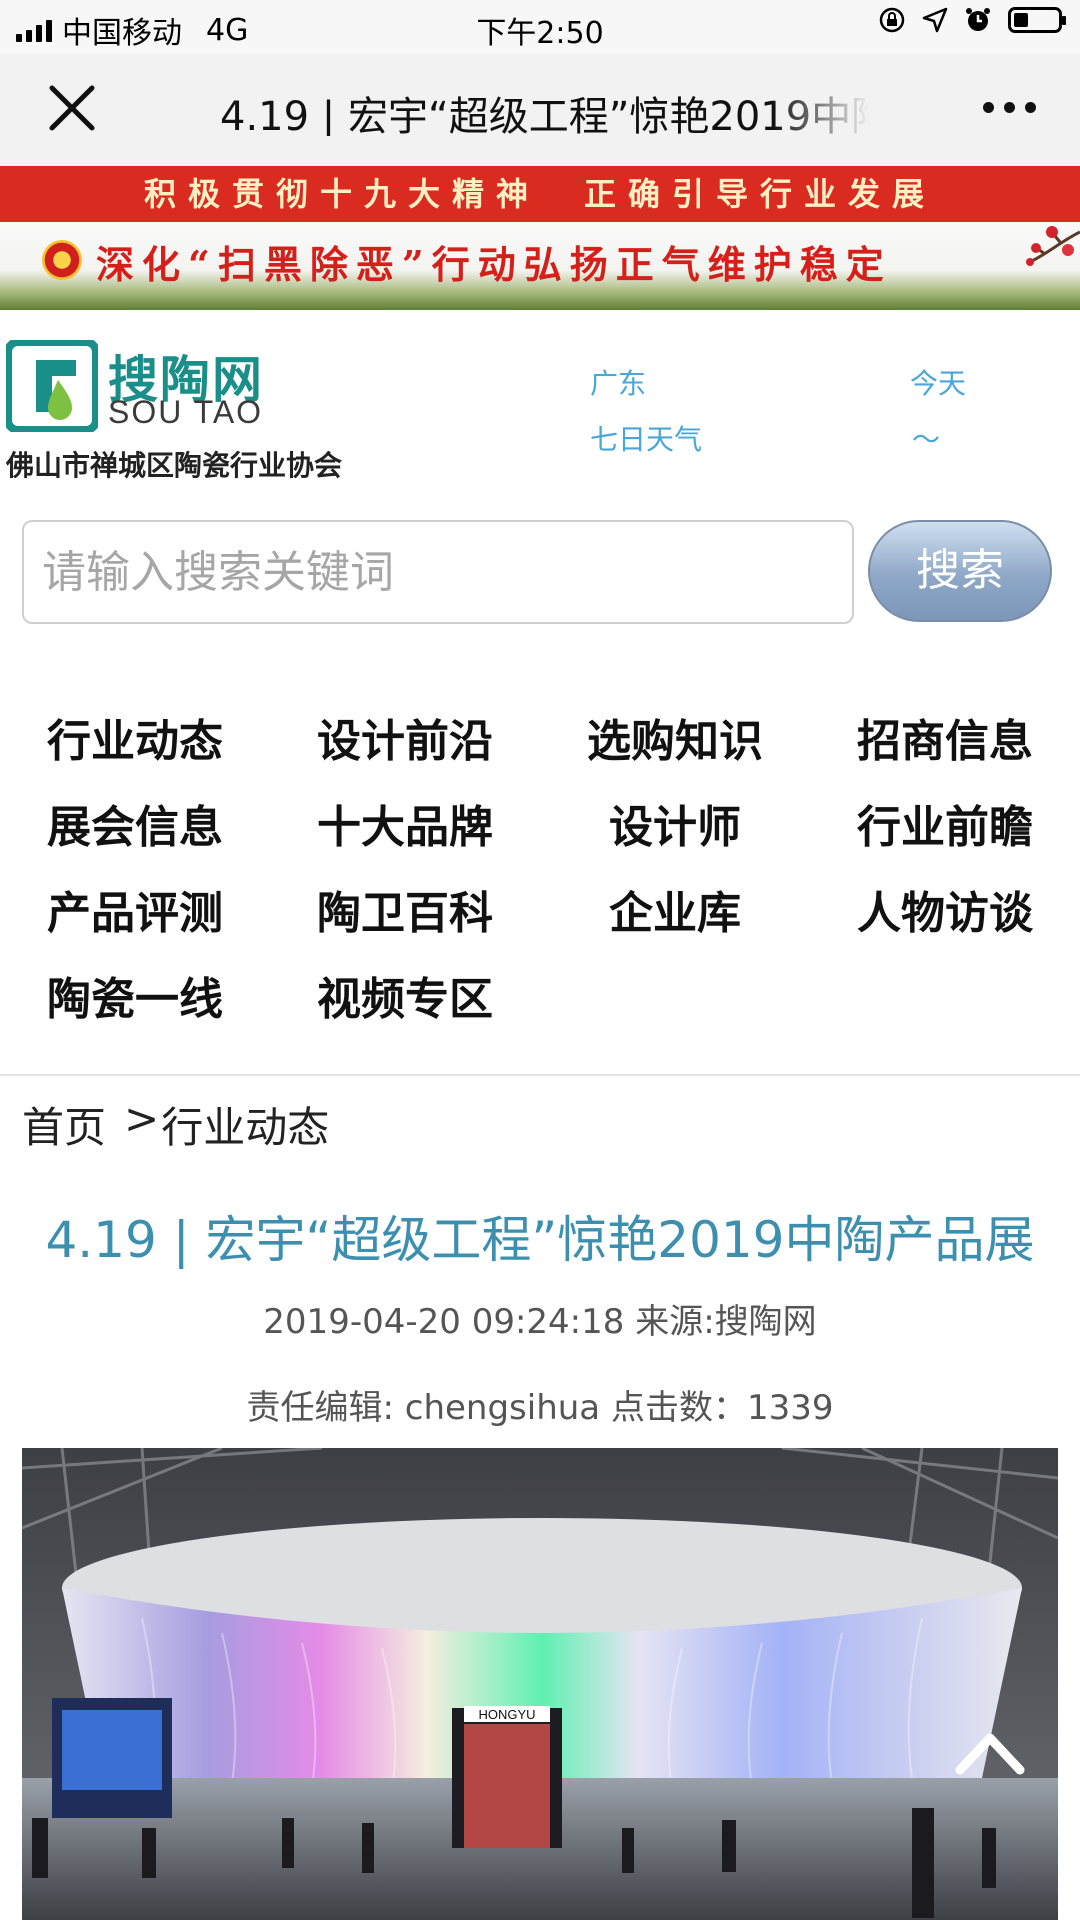  What do you see at coordinates (72, 108) in the screenshot?
I see `close-icon` at bounding box center [72, 108].